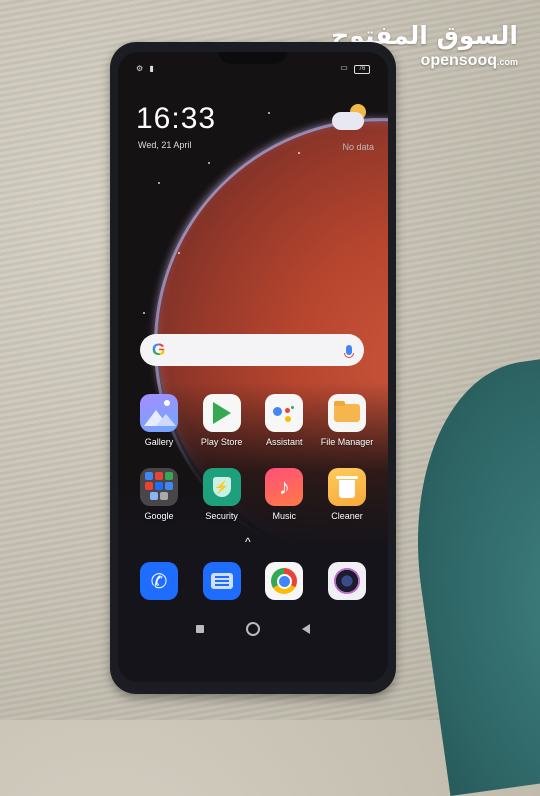 The height and width of the screenshot is (796, 540). I want to click on dock-chrome, so click(284, 581).